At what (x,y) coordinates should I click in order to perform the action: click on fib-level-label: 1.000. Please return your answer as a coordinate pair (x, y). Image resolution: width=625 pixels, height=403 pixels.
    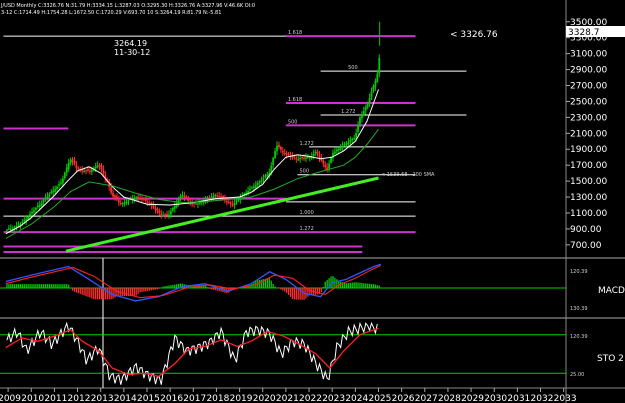
    Looking at the image, I should click on (306, 213).